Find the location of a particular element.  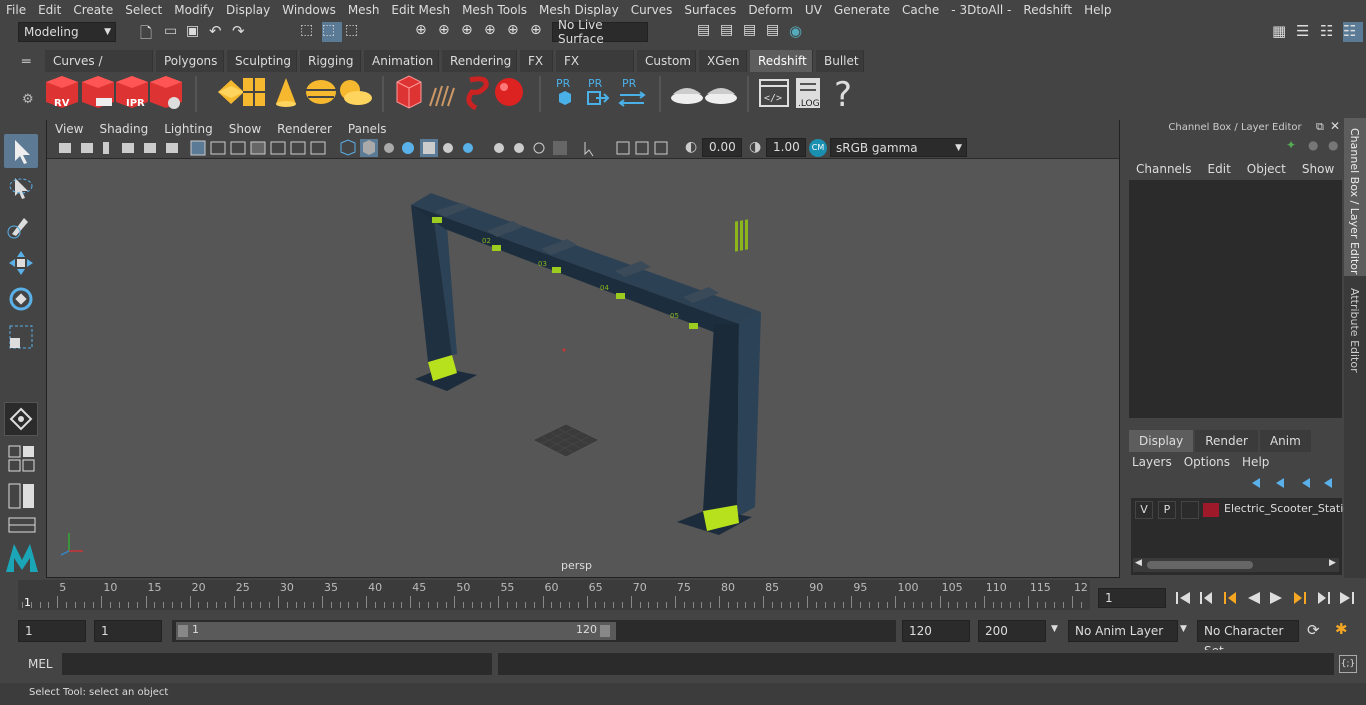

scooter-station-model: 02 03 04 05 is located at coordinates (586, 364).